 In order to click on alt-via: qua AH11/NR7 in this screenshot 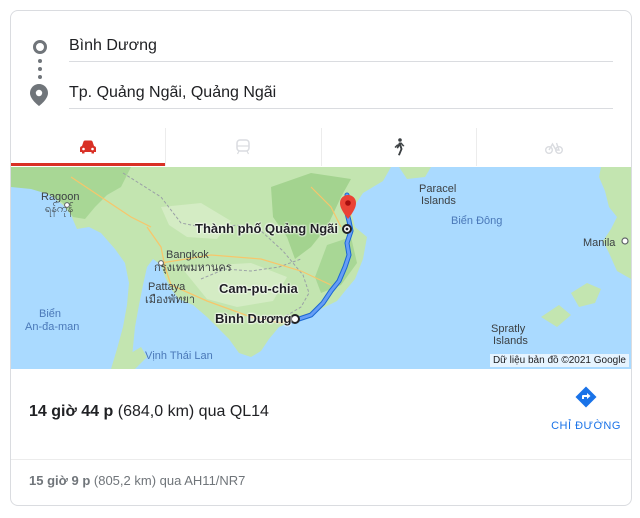, I will do `click(202, 480)`.